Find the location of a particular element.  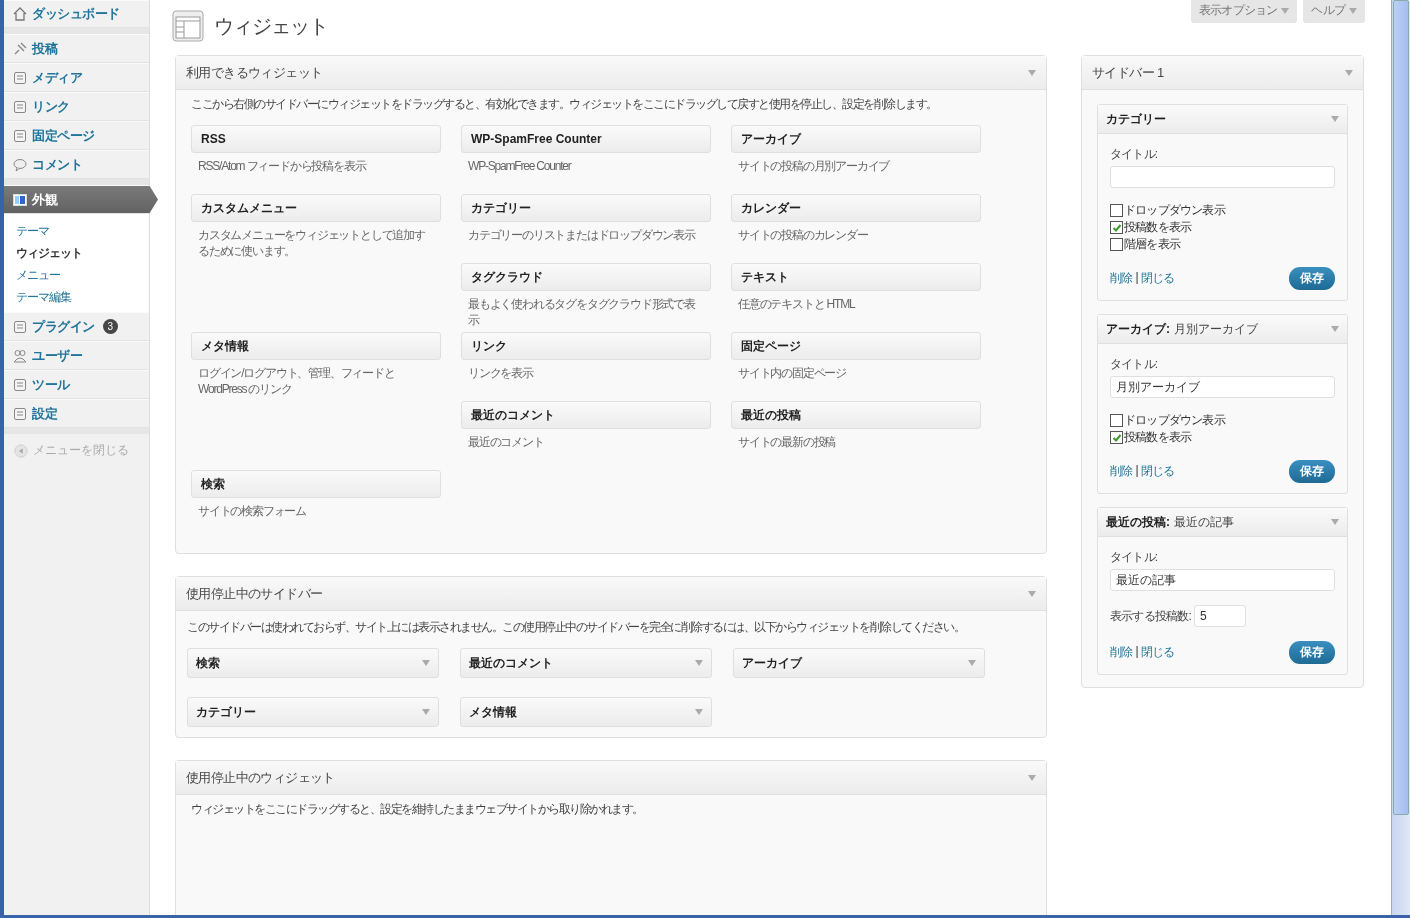

draggable-widget: WP-SpamFree Counter is located at coordinates (586, 139).